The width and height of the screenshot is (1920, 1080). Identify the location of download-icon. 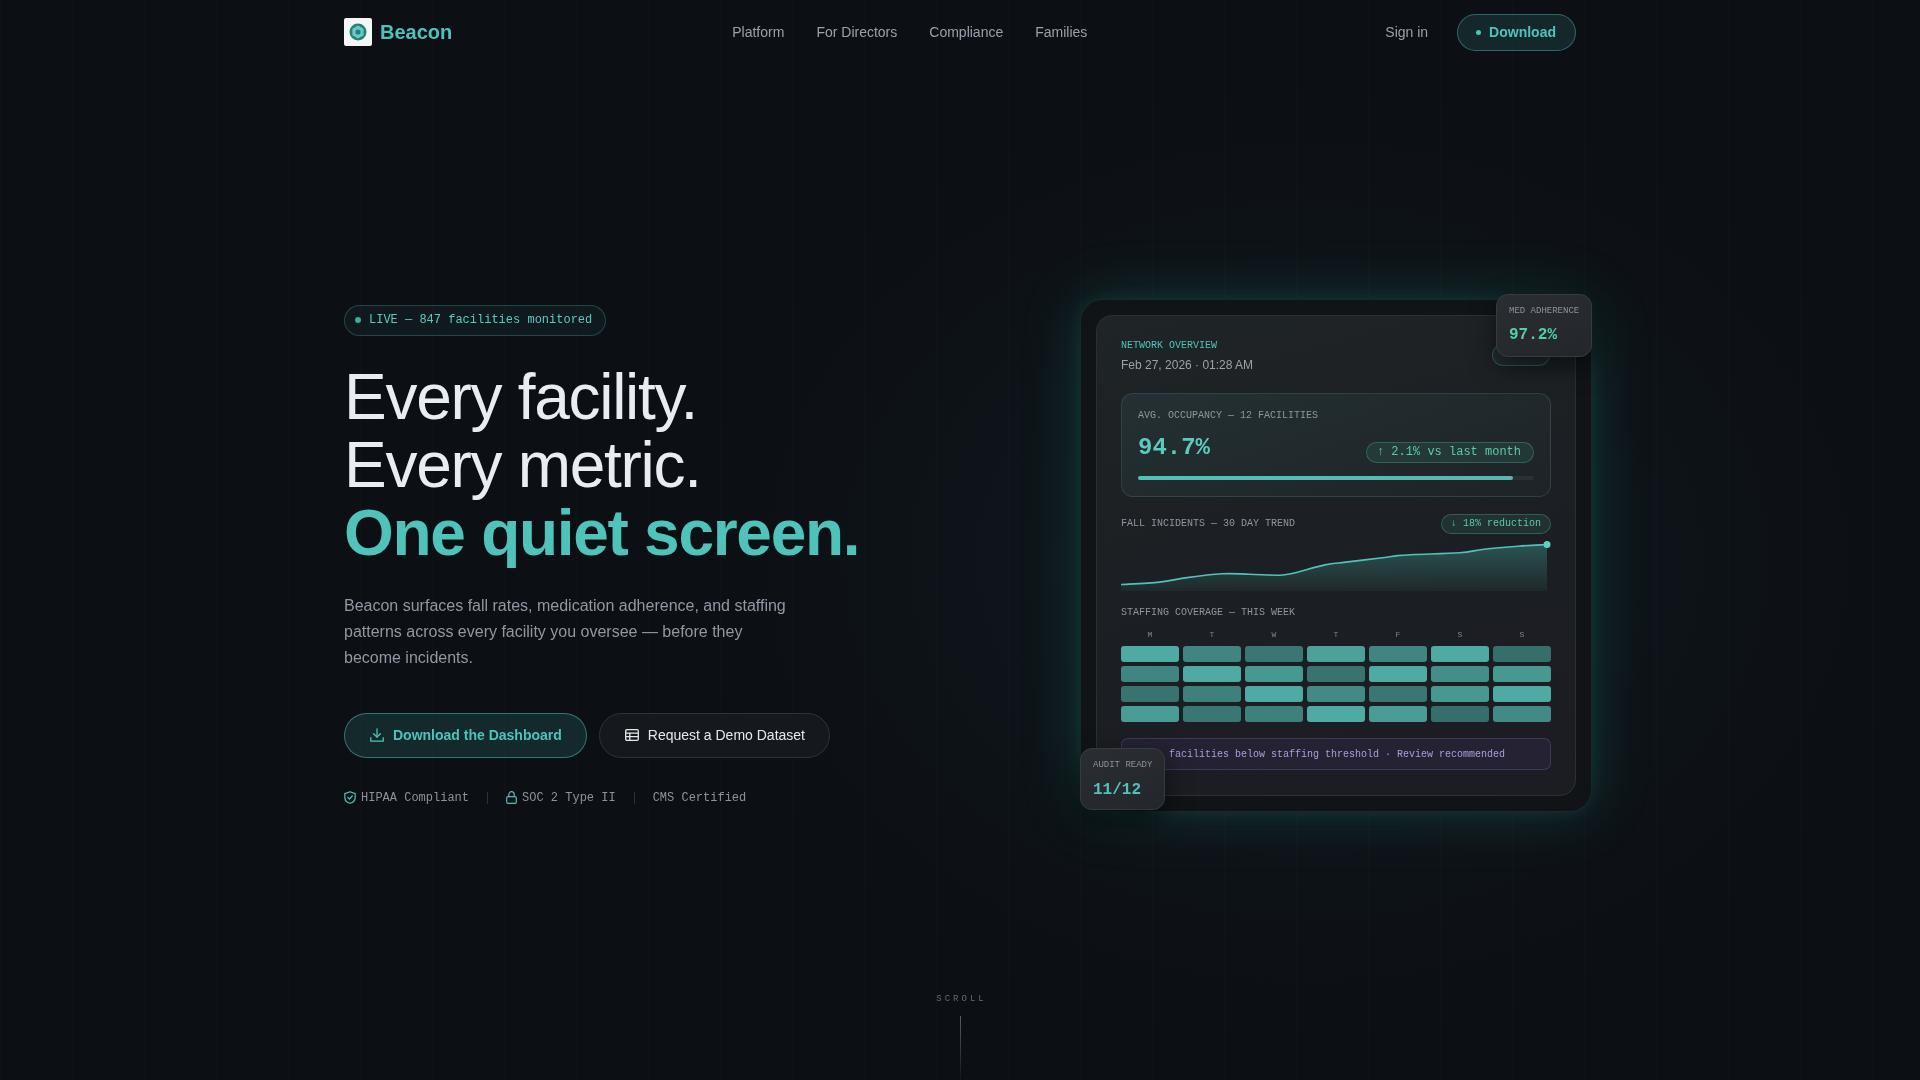
(377, 735).